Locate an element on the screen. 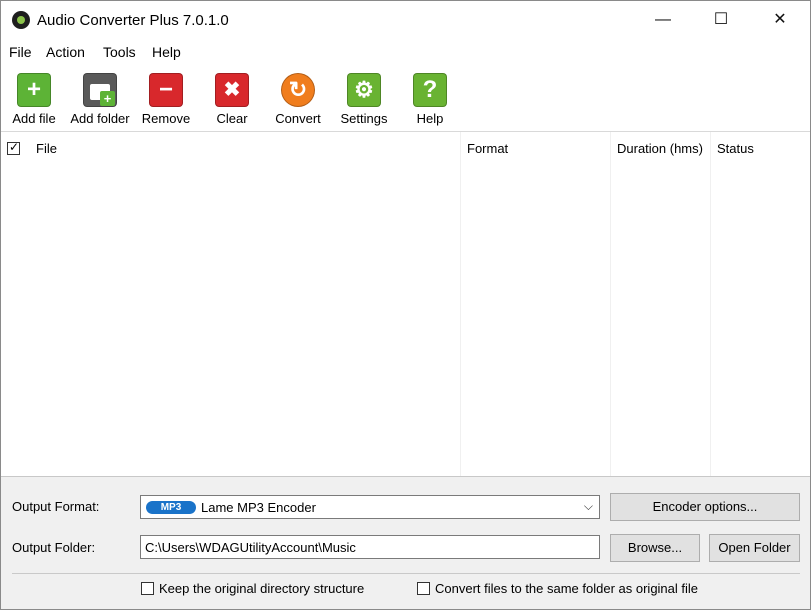  settings-icon: ⚙ is located at coordinates (364, 90).